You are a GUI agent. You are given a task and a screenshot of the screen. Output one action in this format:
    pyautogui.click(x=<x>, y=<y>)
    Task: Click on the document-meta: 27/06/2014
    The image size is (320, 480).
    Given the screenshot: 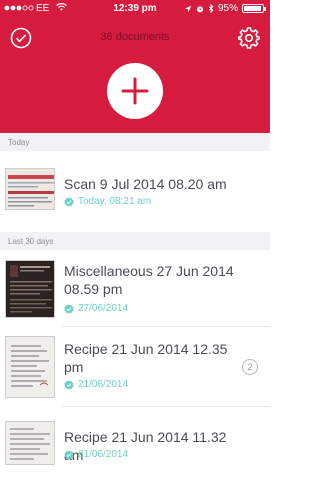 What is the action you would take?
    pyautogui.click(x=96, y=308)
    